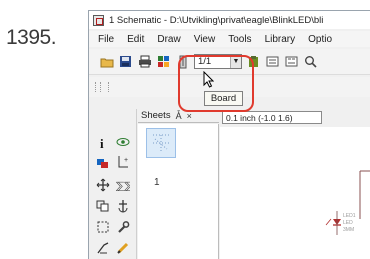 The image size is (370, 259). I want to click on close-icon: ×, so click(189, 116).